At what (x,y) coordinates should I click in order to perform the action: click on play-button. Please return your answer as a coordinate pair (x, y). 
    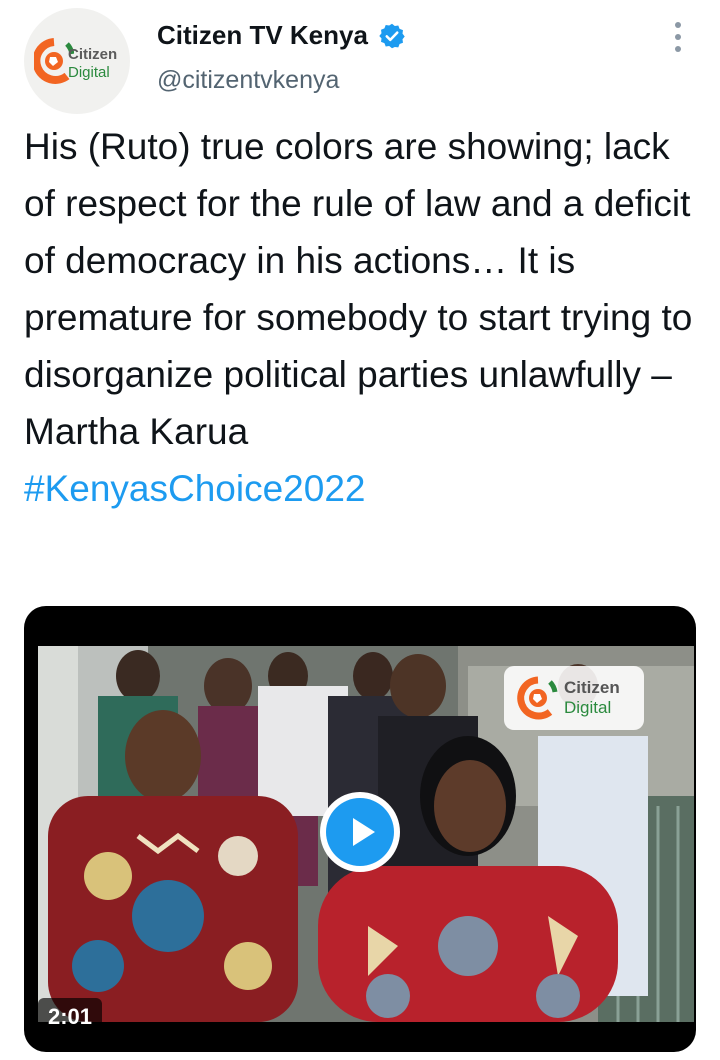
    Looking at the image, I should click on (360, 832).